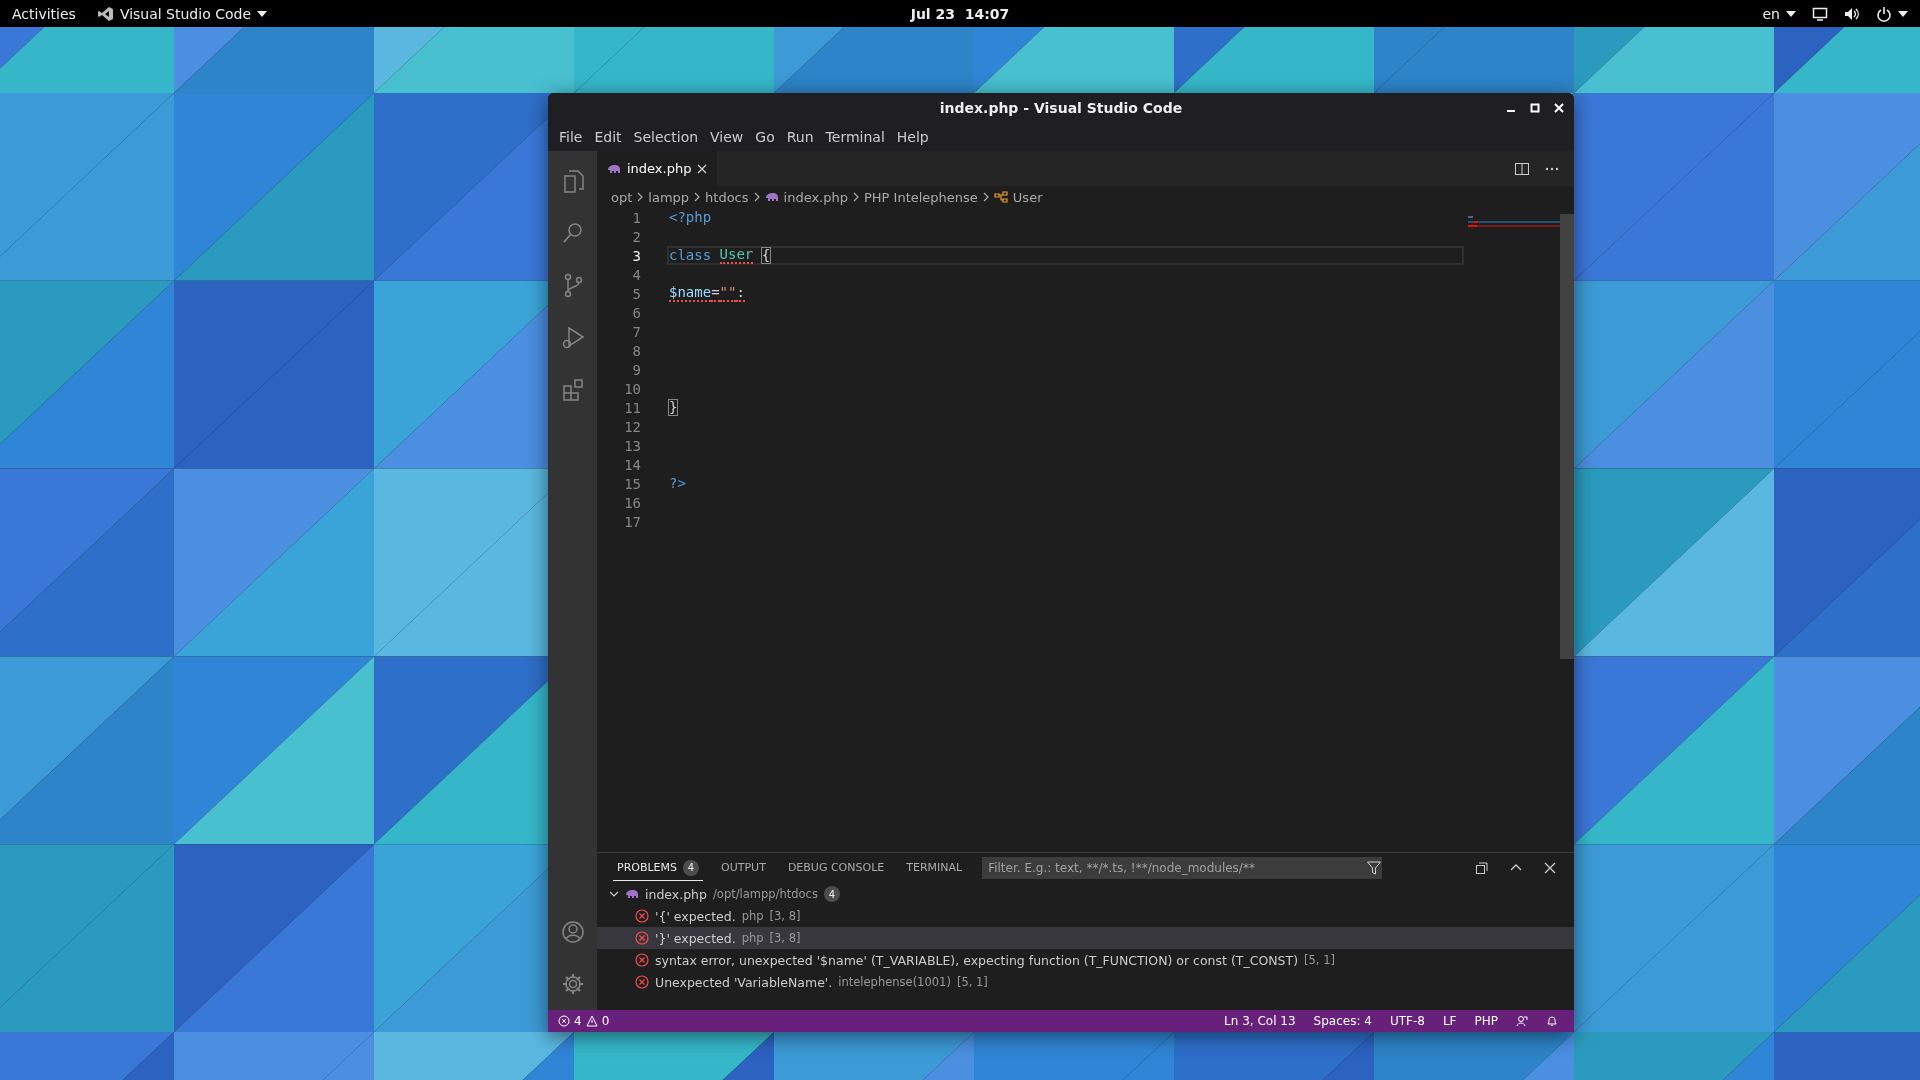 This screenshot has width=1920, height=1080. Describe the element at coordinates (185, 13) in the screenshot. I see `app-menu: Visual Studio Code` at that location.